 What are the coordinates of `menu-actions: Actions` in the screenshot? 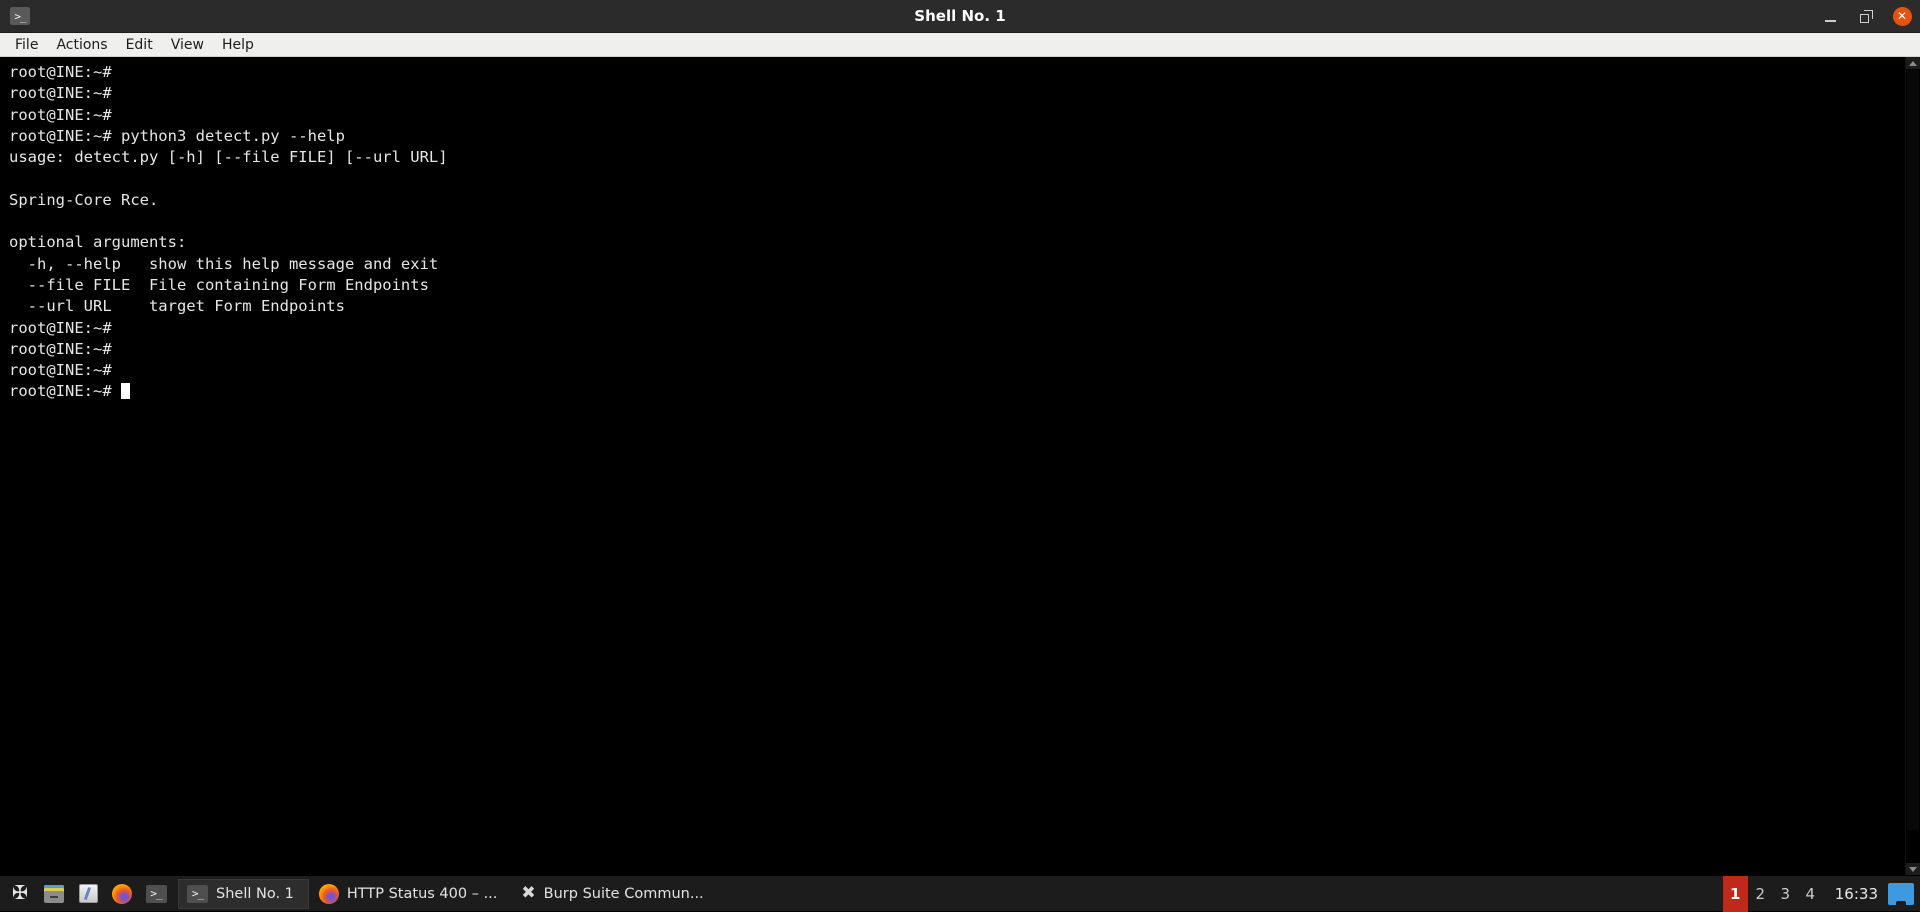 It's located at (81, 45).